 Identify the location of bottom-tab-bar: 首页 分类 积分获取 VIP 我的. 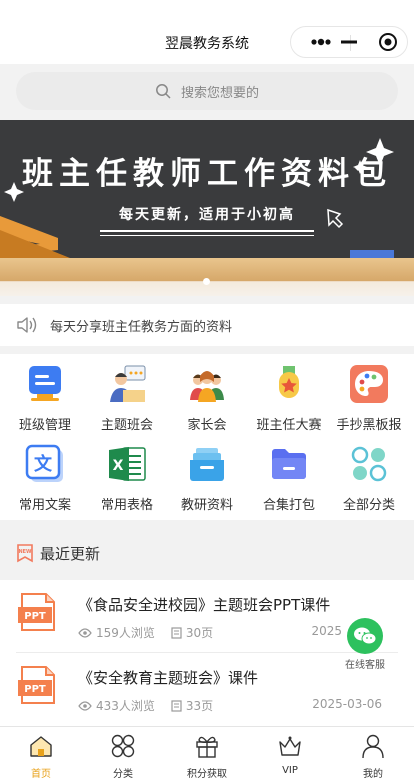
(207, 753).